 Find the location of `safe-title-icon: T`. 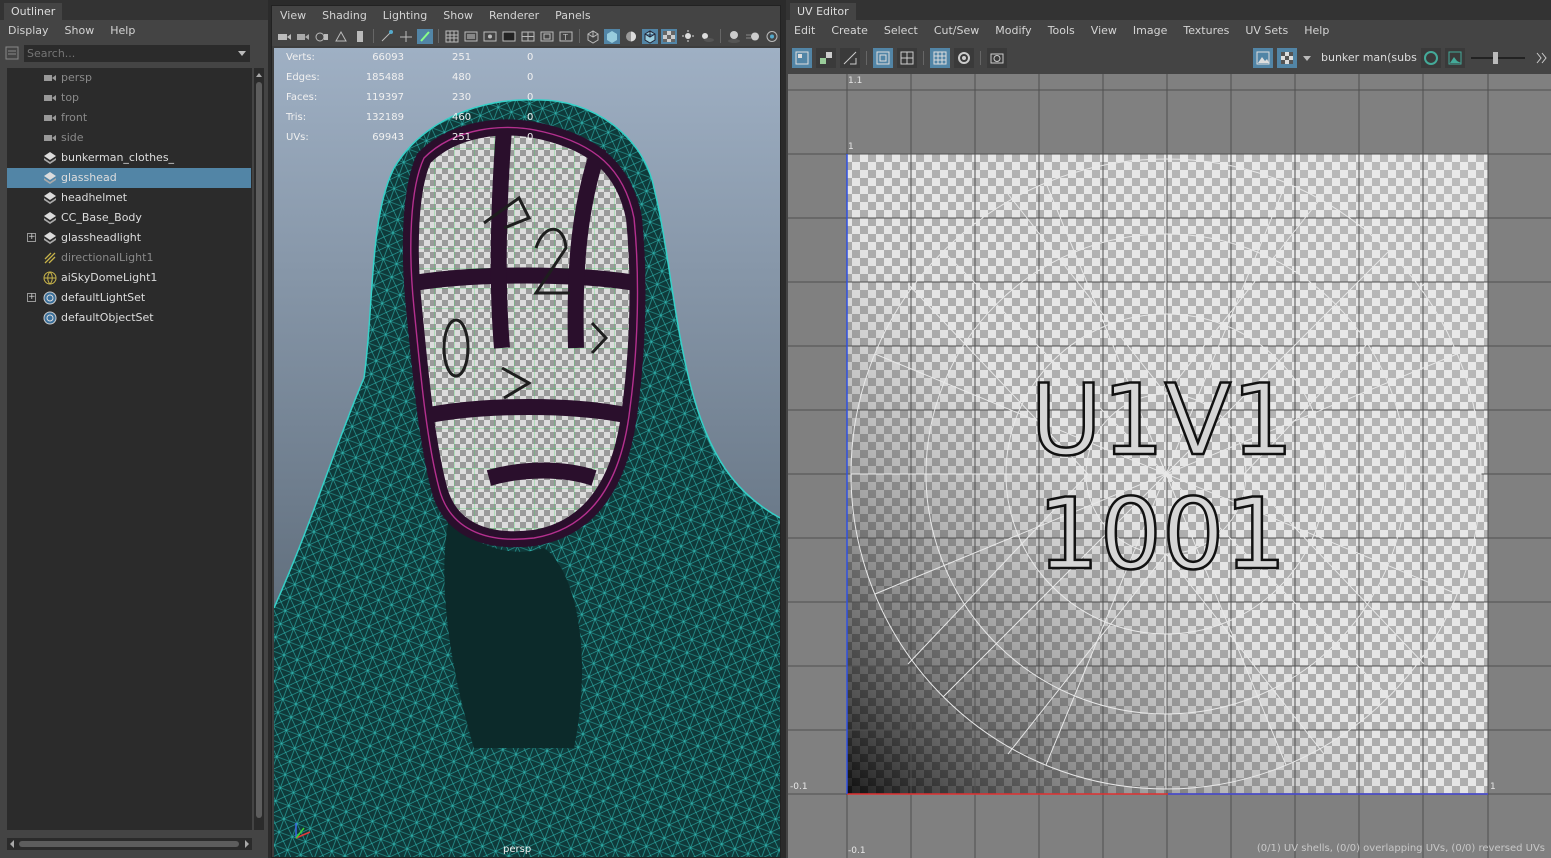

safe-title-icon: T is located at coordinates (566, 36).